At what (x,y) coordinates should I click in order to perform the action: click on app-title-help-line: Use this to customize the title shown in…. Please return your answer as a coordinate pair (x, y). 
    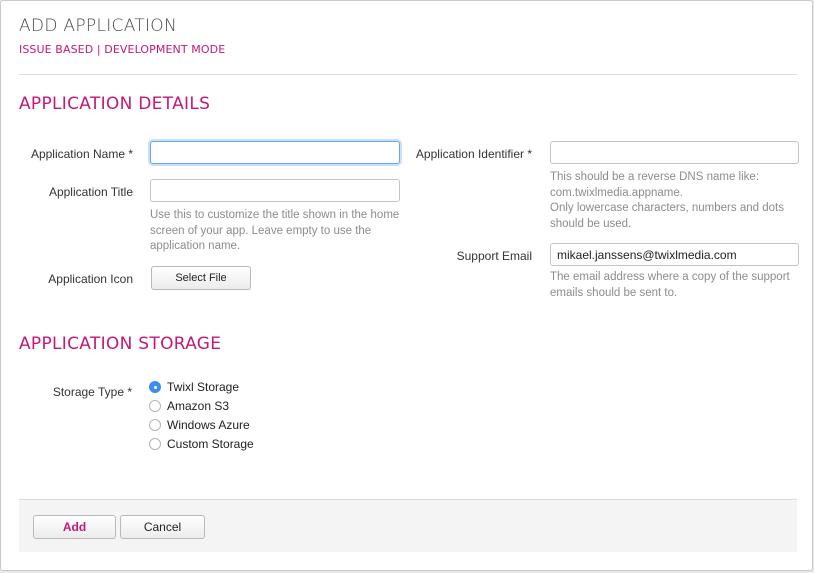
    Looking at the image, I should click on (275, 215).